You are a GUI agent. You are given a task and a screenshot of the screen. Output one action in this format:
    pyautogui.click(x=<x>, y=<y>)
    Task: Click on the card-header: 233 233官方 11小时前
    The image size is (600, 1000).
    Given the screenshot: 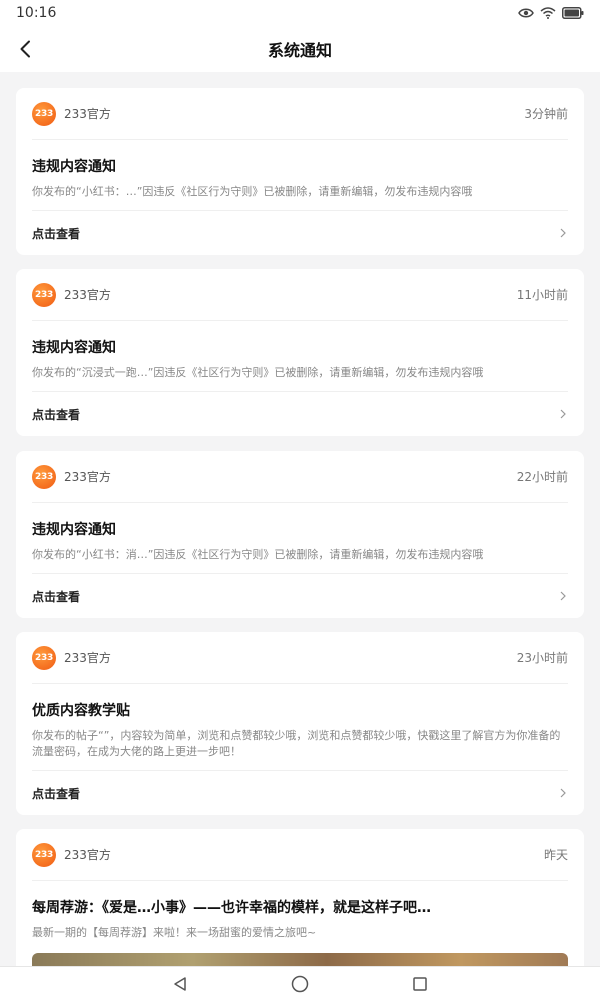 What is the action you would take?
    pyautogui.click(x=300, y=295)
    